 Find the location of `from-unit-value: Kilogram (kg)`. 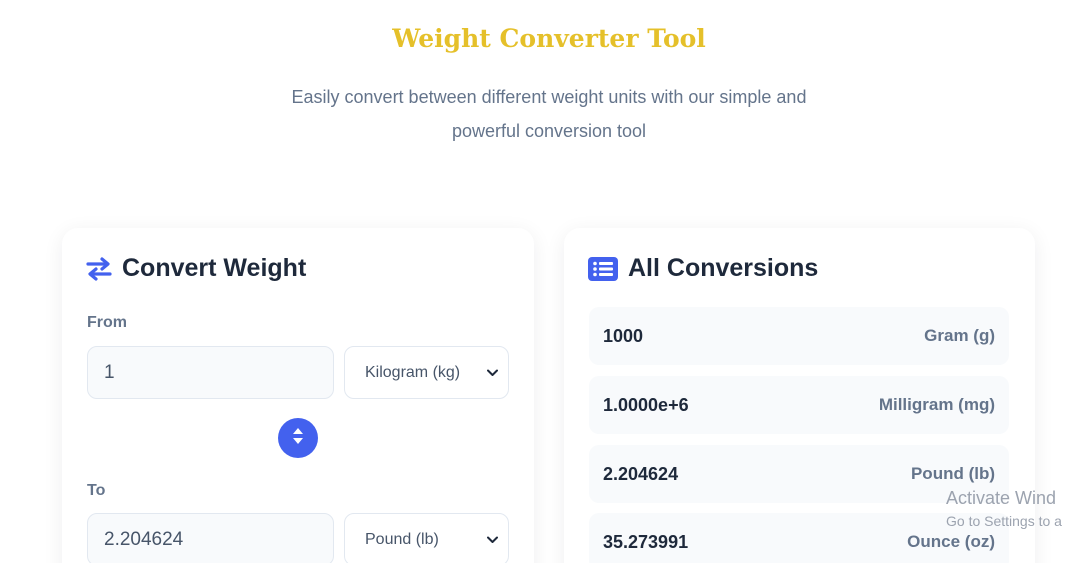

from-unit-value: Kilogram (kg) is located at coordinates (413, 372).